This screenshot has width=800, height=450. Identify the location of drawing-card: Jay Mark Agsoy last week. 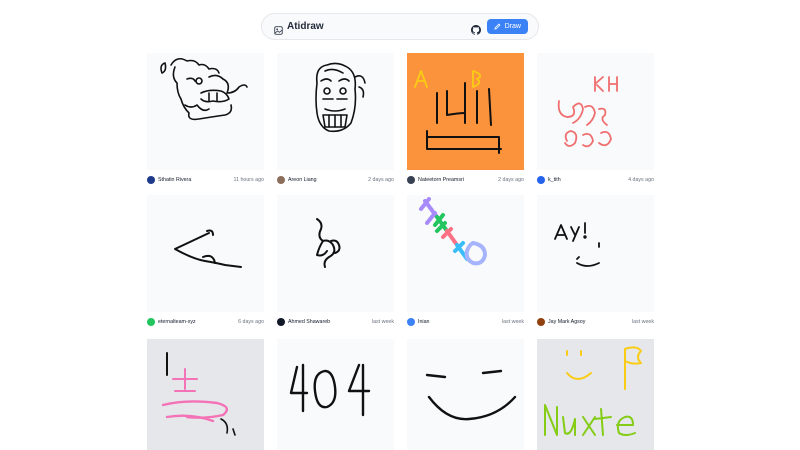
(595, 262).